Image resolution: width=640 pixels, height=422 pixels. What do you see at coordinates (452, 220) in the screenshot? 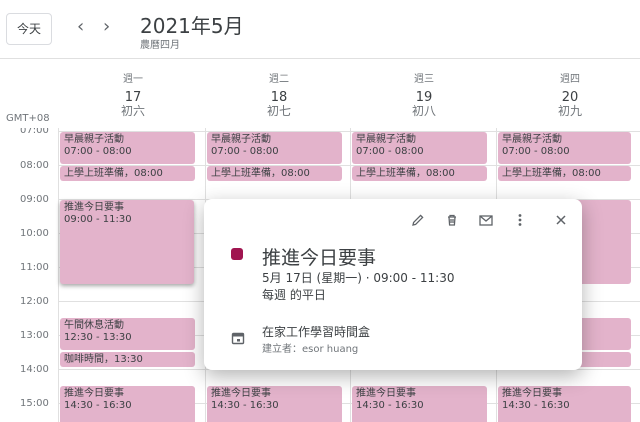
I see `delete-icon` at bounding box center [452, 220].